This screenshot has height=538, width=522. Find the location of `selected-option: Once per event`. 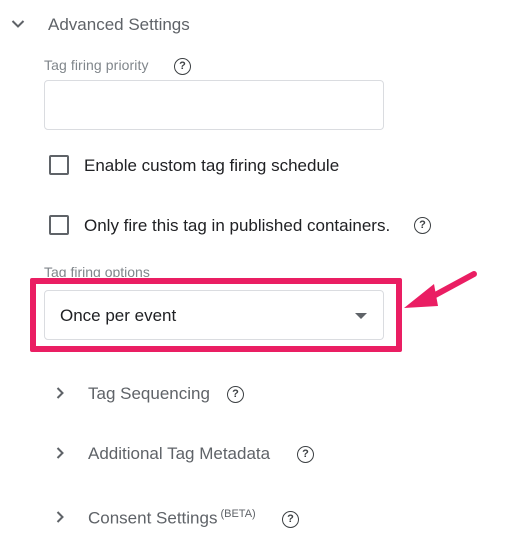

selected-option: Once per event is located at coordinates (118, 315).